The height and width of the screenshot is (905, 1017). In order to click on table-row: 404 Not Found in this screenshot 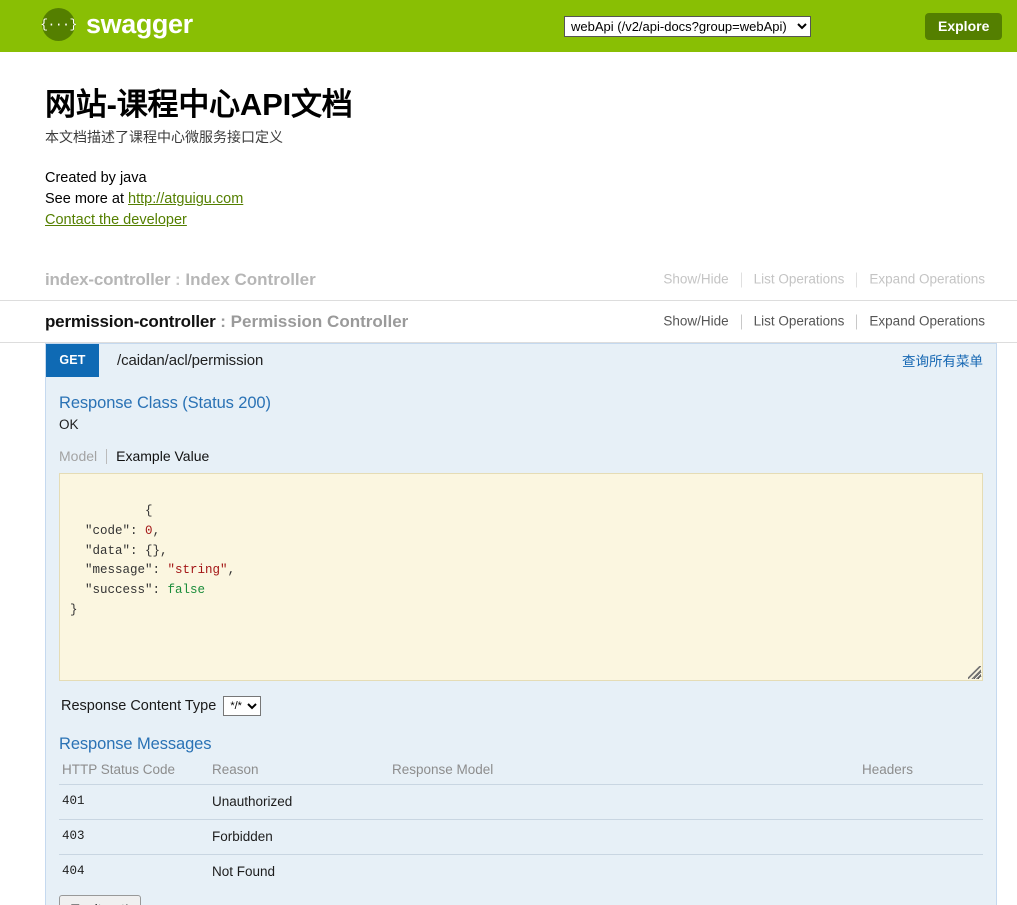, I will do `click(521, 872)`.